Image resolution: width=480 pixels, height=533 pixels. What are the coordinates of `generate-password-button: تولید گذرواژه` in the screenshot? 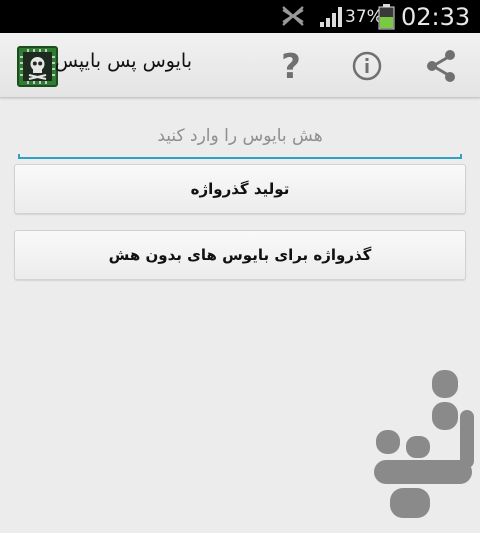 It's located at (240, 189).